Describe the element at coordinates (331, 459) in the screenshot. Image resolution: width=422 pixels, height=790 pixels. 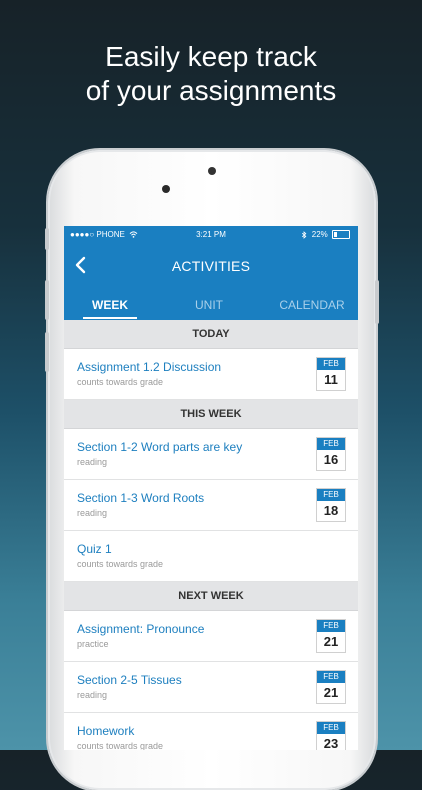
I see `date-day: 16` at that location.